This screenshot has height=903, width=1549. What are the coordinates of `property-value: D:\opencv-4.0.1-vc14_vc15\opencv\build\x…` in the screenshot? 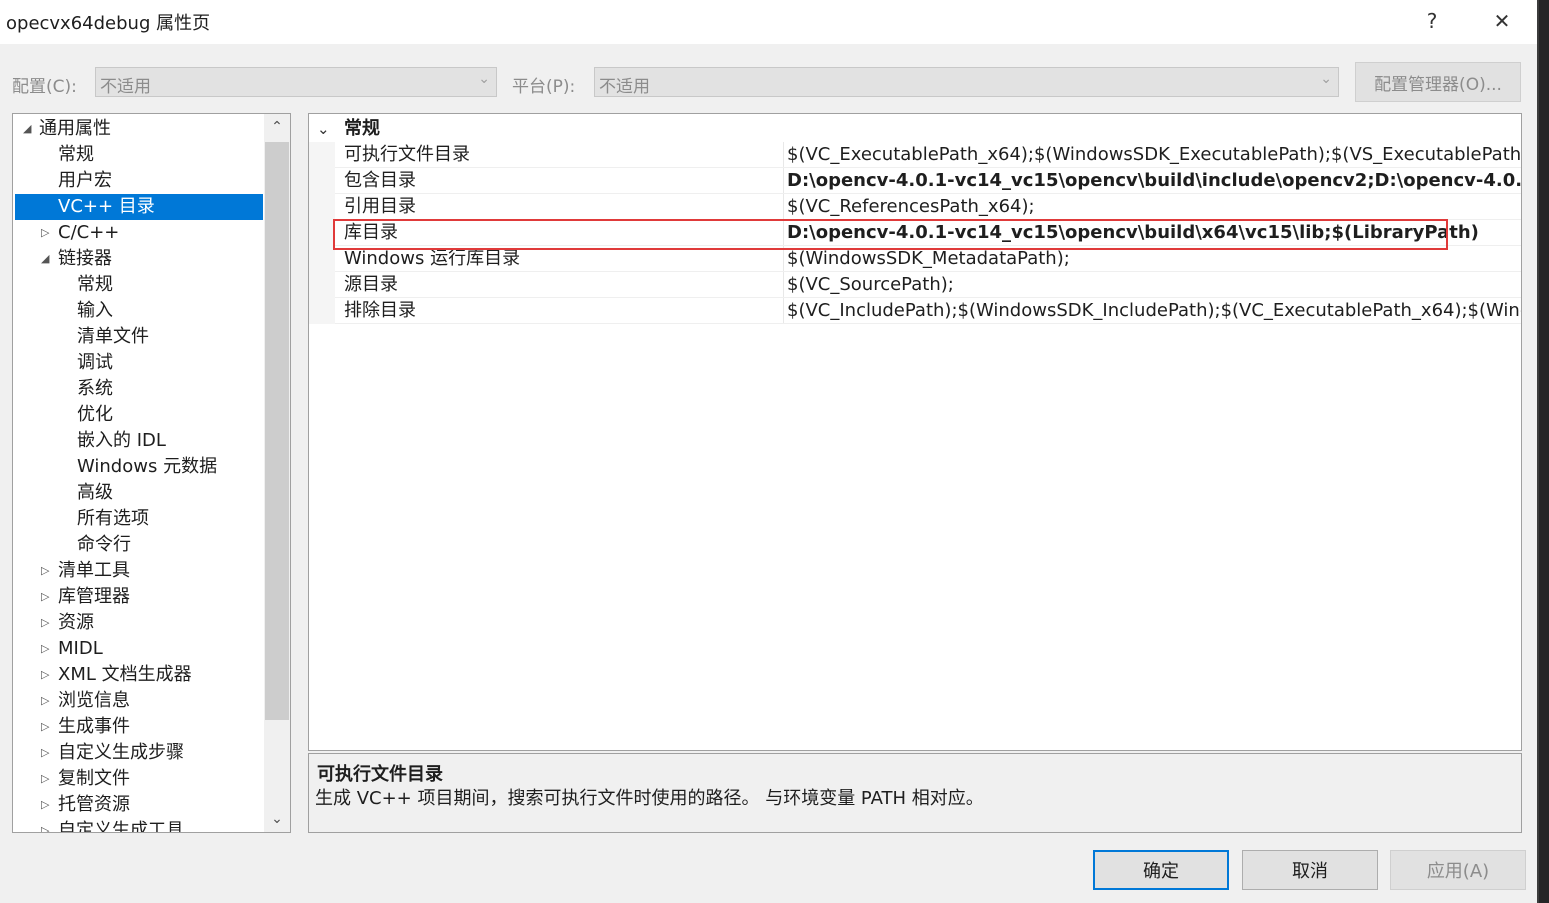 It's located at (1154, 233).